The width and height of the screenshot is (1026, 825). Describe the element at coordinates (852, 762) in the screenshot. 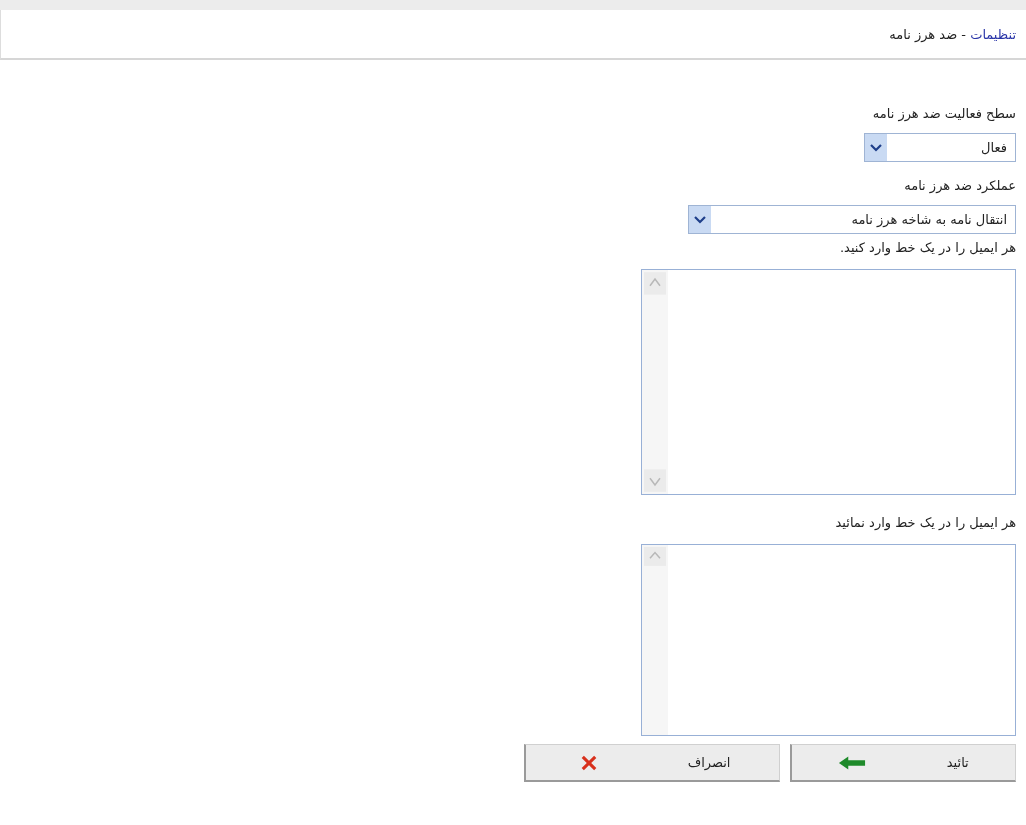

I see `arrow-left-icon` at that location.